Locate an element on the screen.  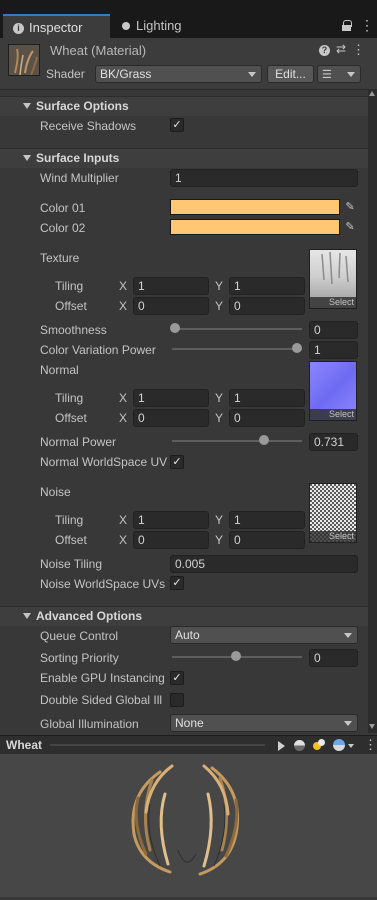
preview-toolbar: Wheat ⋮ is located at coordinates (188, 745).